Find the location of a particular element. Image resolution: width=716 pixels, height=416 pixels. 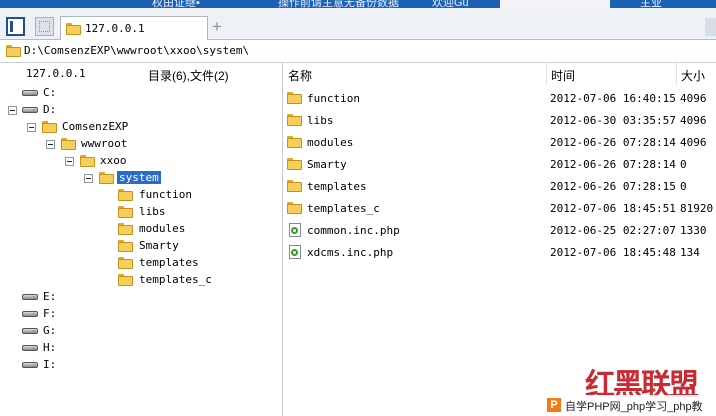

tree-item-label: D: is located at coordinates (50, 109).